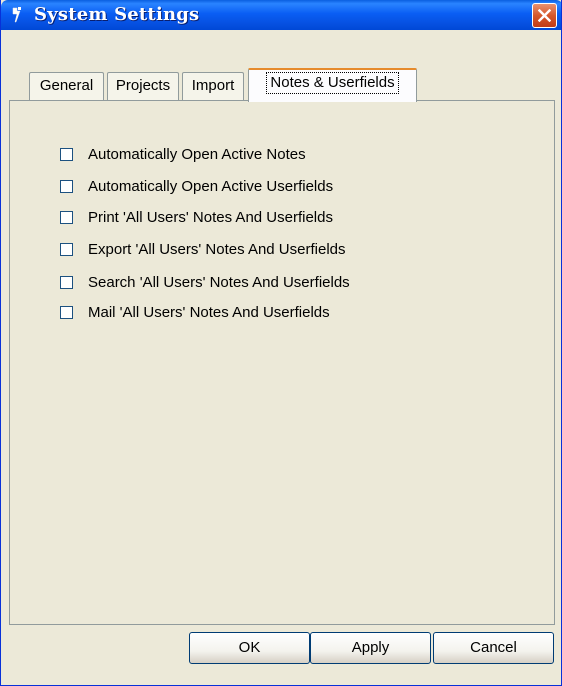  Describe the element at coordinates (117, 14) in the screenshot. I see `window-title: System Settings` at that location.